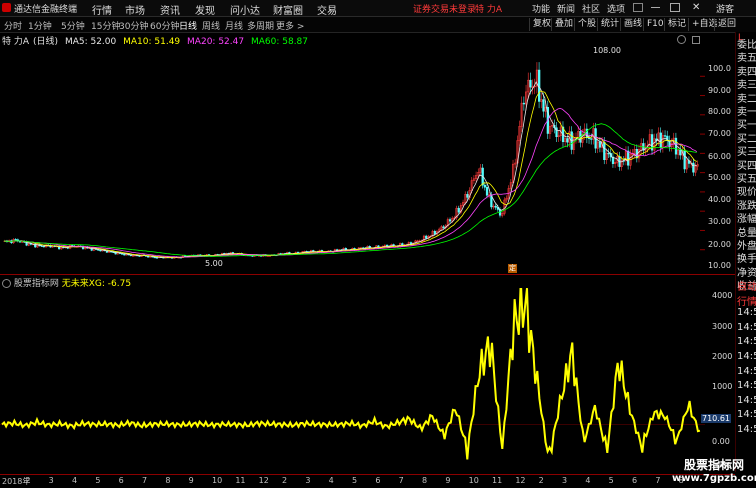  Describe the element at coordinates (722, 386) in the screenshot. I see `sub-y-tick-1000: 1000` at that location.